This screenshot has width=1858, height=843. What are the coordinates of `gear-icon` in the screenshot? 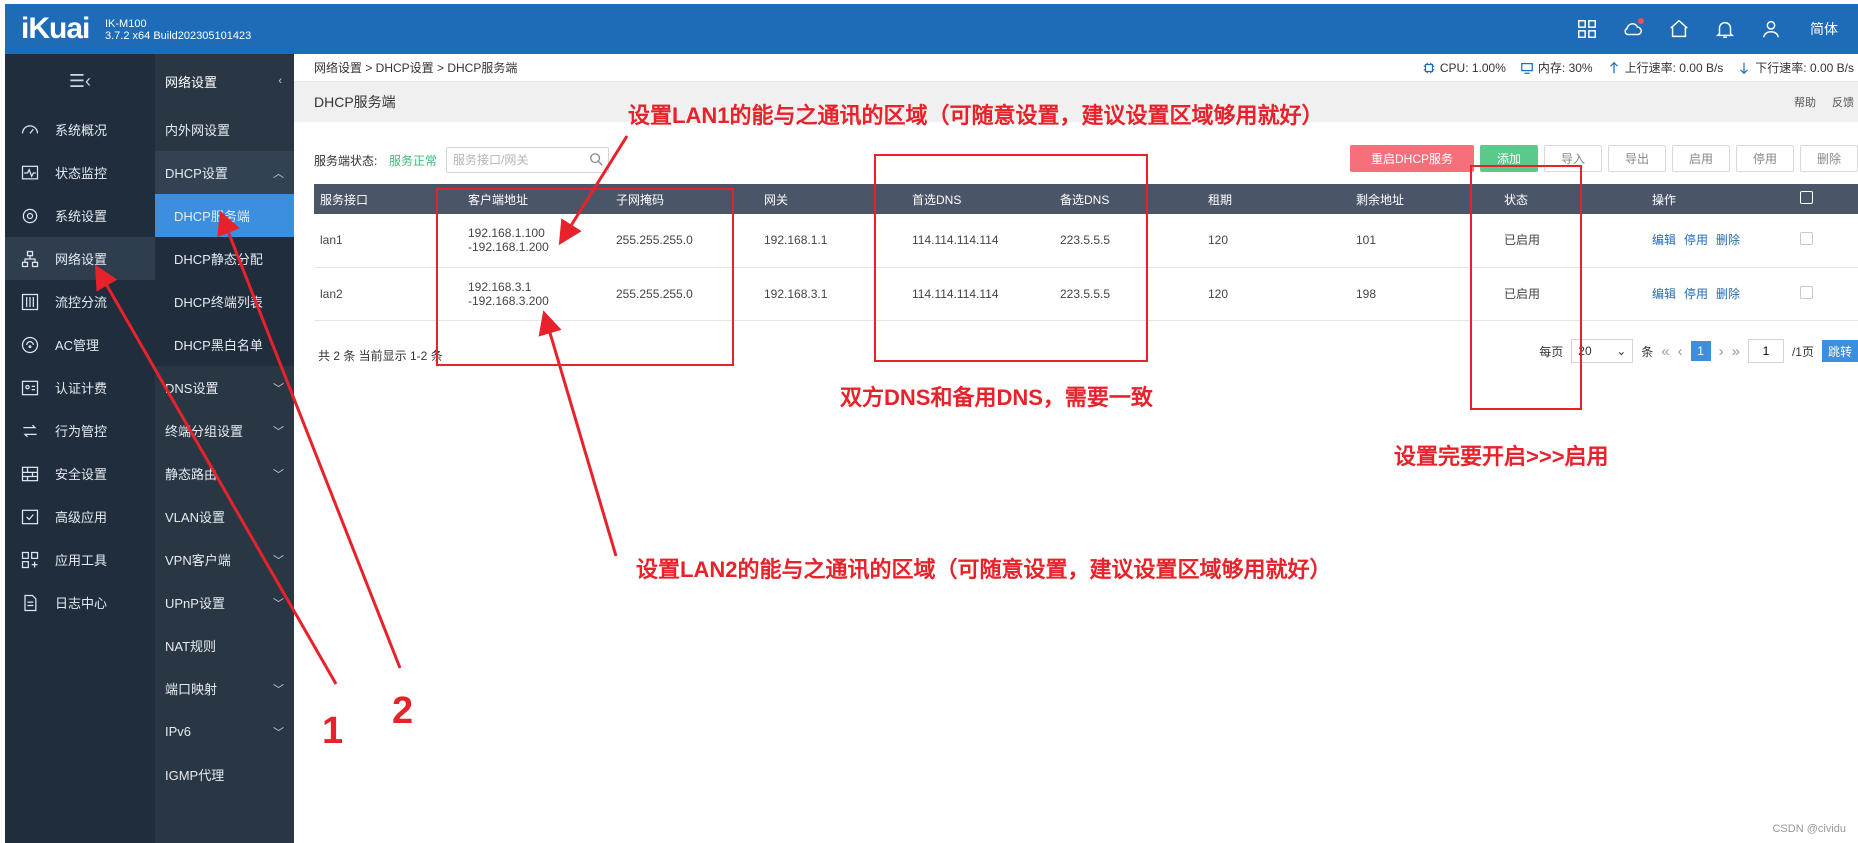 It's located at (30, 216).